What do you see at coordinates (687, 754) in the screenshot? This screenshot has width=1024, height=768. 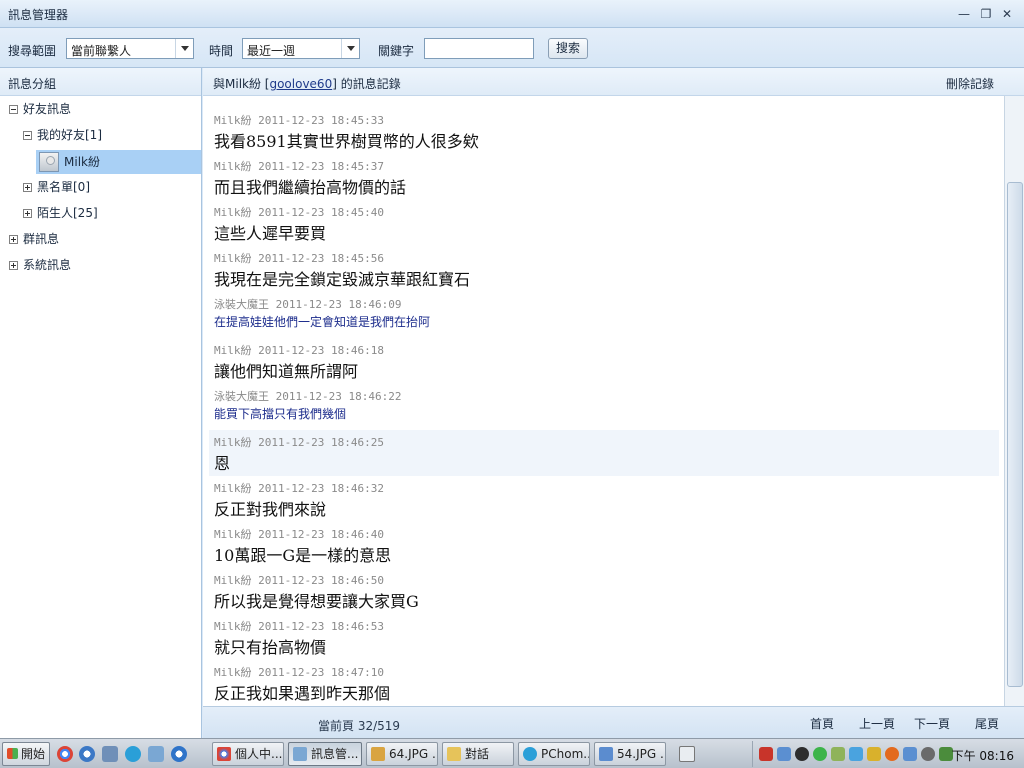 I see `keyboard-icon` at bounding box center [687, 754].